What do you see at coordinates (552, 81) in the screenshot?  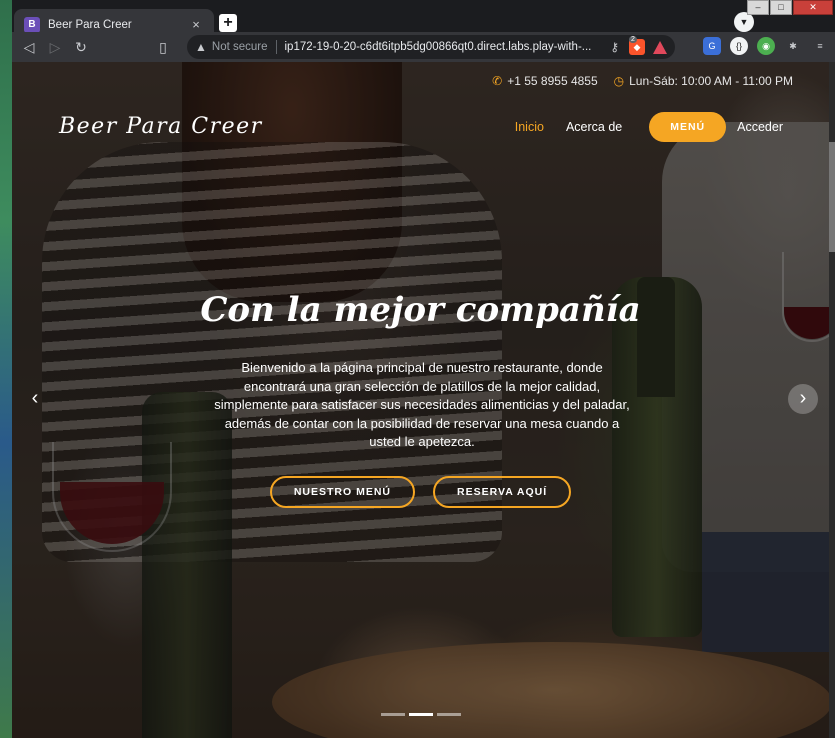 I see `phone-number: +1 55 8955 4855` at bounding box center [552, 81].